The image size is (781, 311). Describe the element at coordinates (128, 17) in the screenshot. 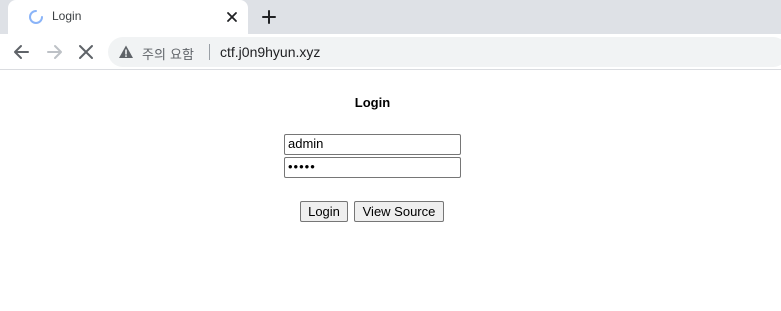

I see `browser-tab: Login` at that location.